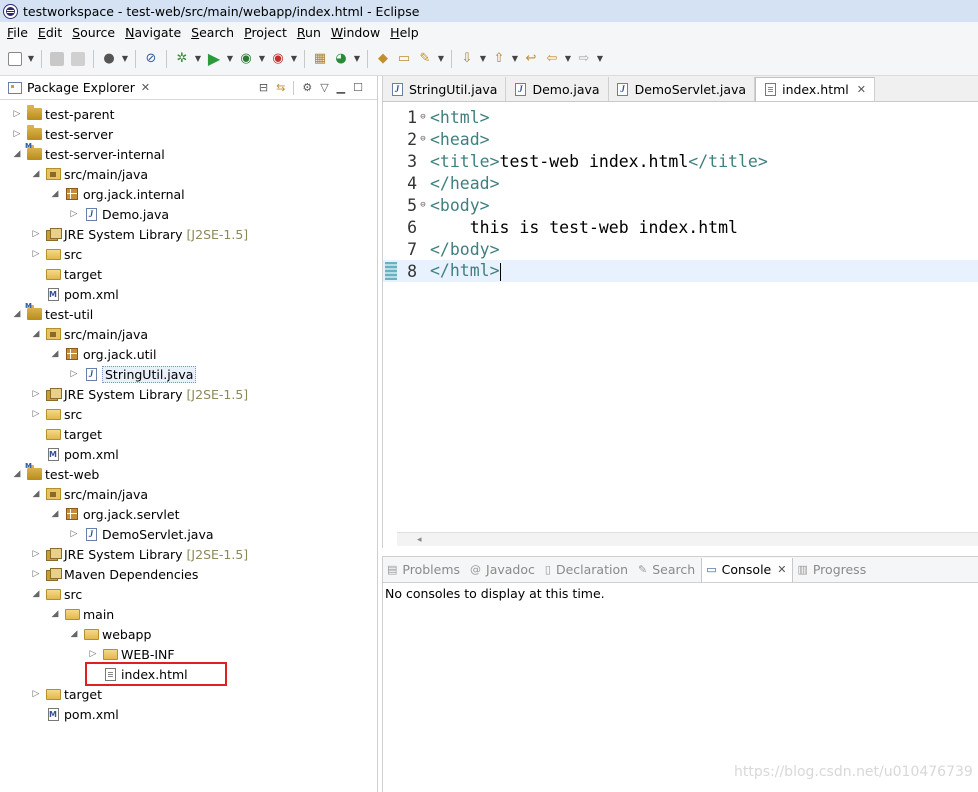  I want to click on tree-item: ▷ Maven Dependencies, so click(115, 574).